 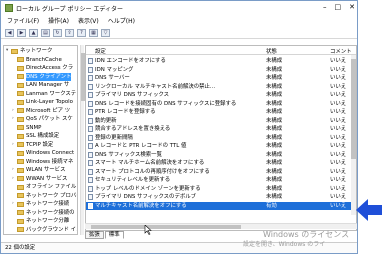 What do you see at coordinates (219, 129) in the screenshot?
I see `policy-row: 競合するアドレスを置き換える 未構成 いいえ` at bounding box center [219, 129].